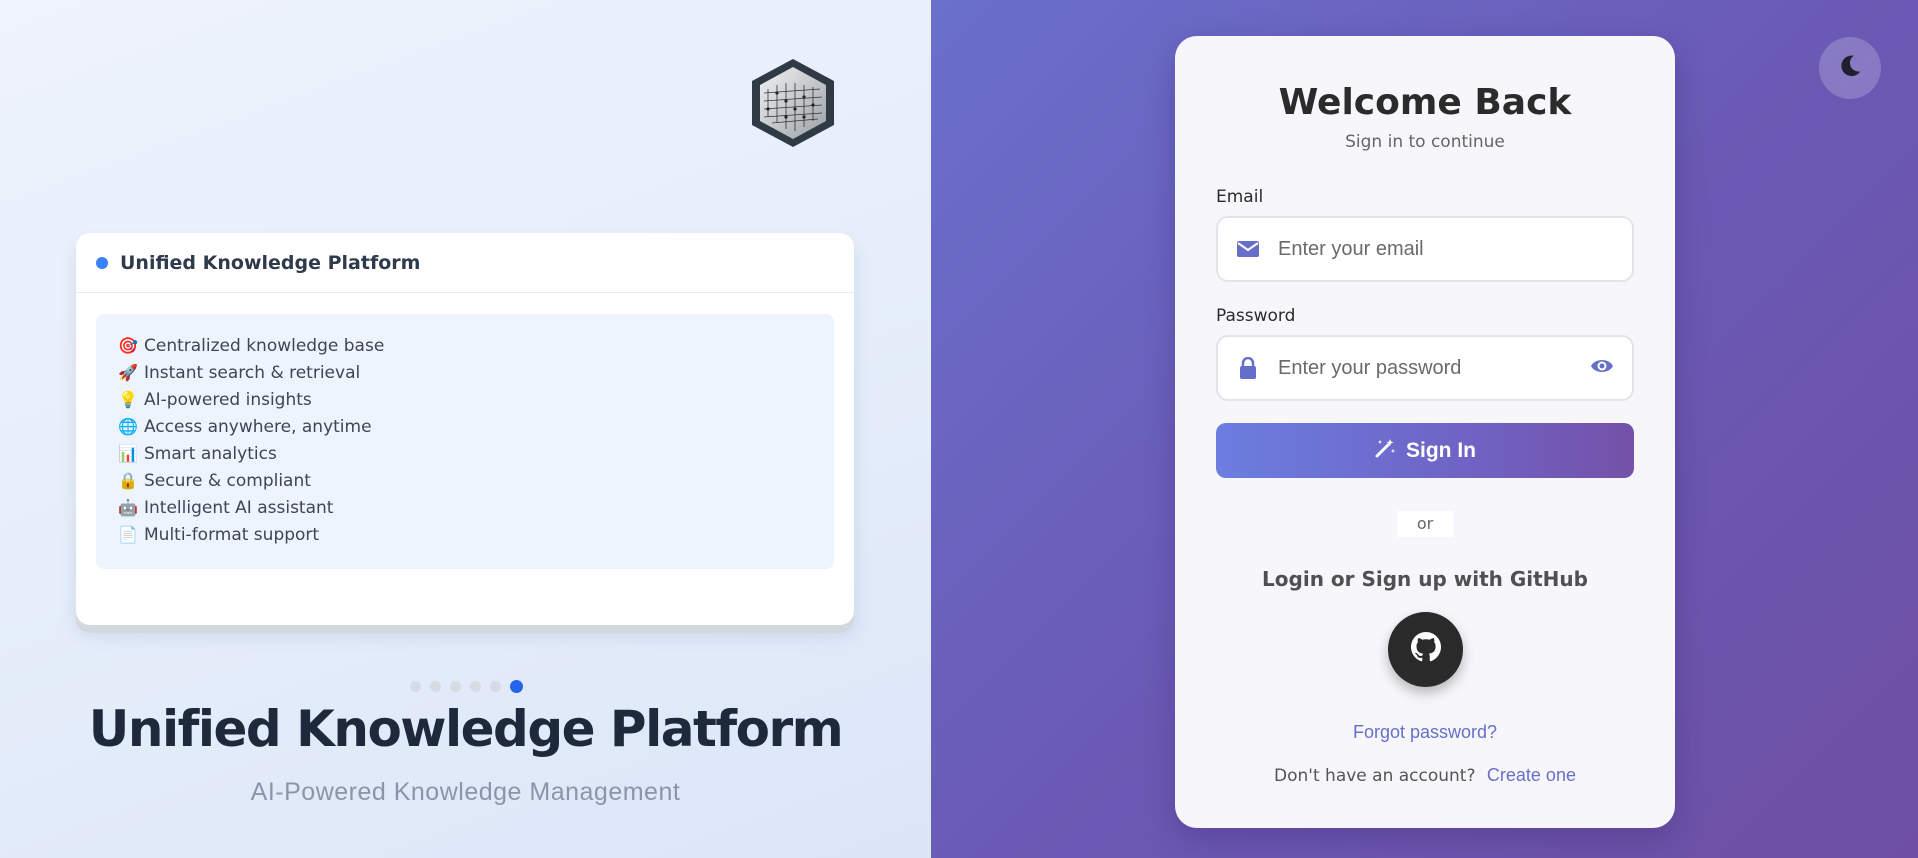 The width and height of the screenshot is (1918, 858). I want to click on lock-icon, so click(1248, 368).